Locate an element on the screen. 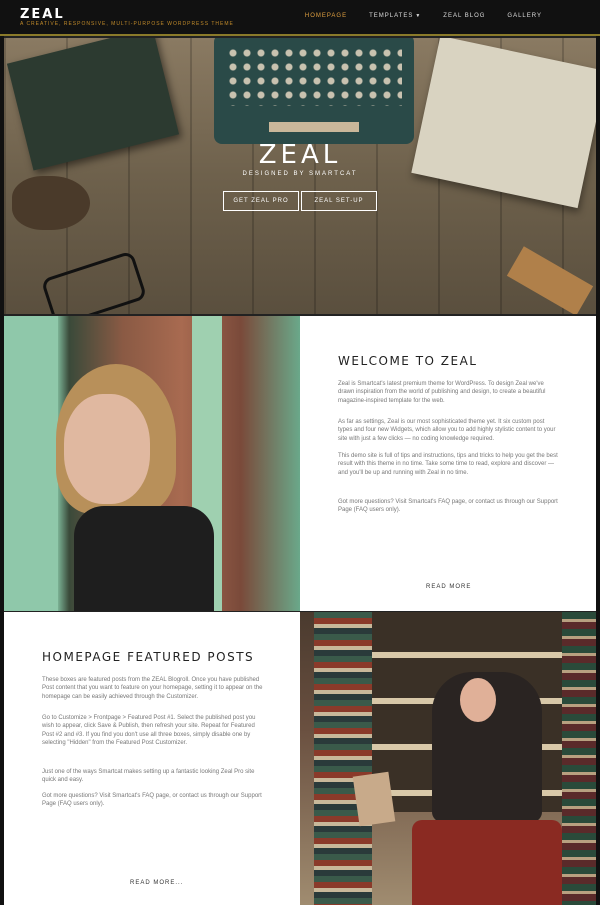 The image size is (600, 905). nav-label: TEMPLATES is located at coordinates (391, 16).